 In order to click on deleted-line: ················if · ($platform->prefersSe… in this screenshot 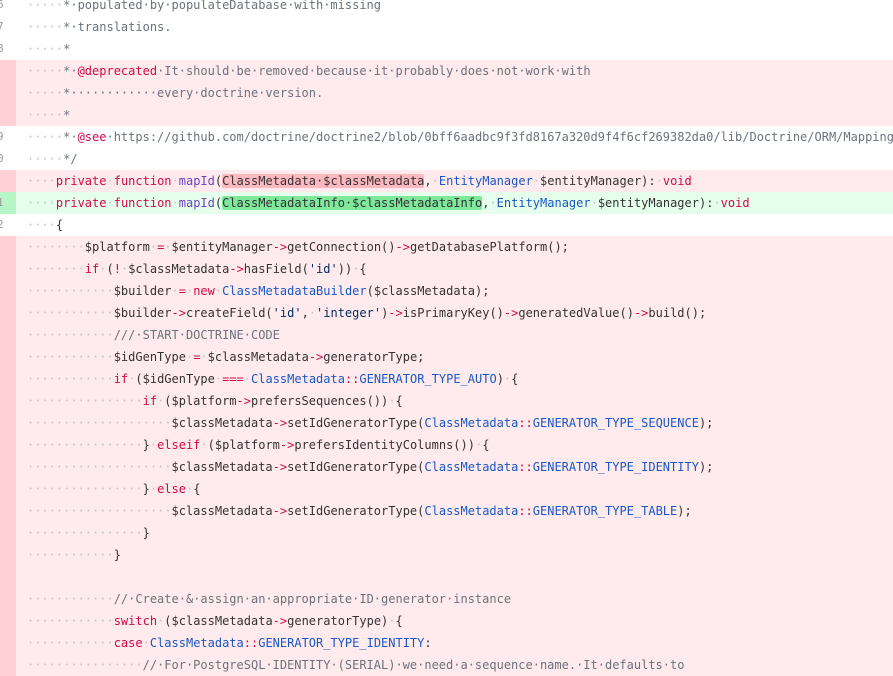, I will do `click(446, 401)`.